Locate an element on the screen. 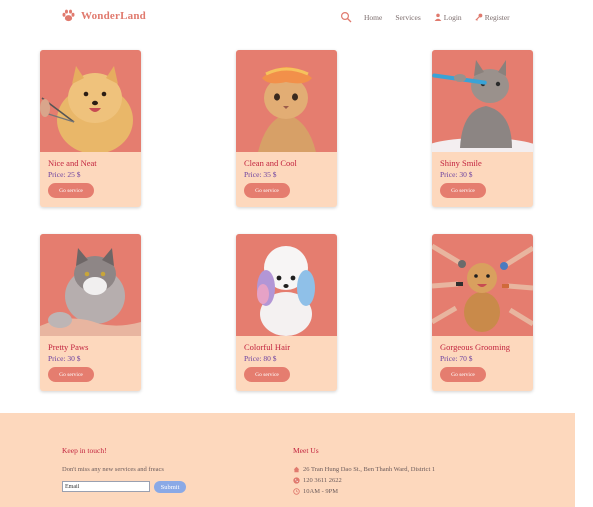 The image size is (593, 507). wet-cat-photo is located at coordinates (286, 101).